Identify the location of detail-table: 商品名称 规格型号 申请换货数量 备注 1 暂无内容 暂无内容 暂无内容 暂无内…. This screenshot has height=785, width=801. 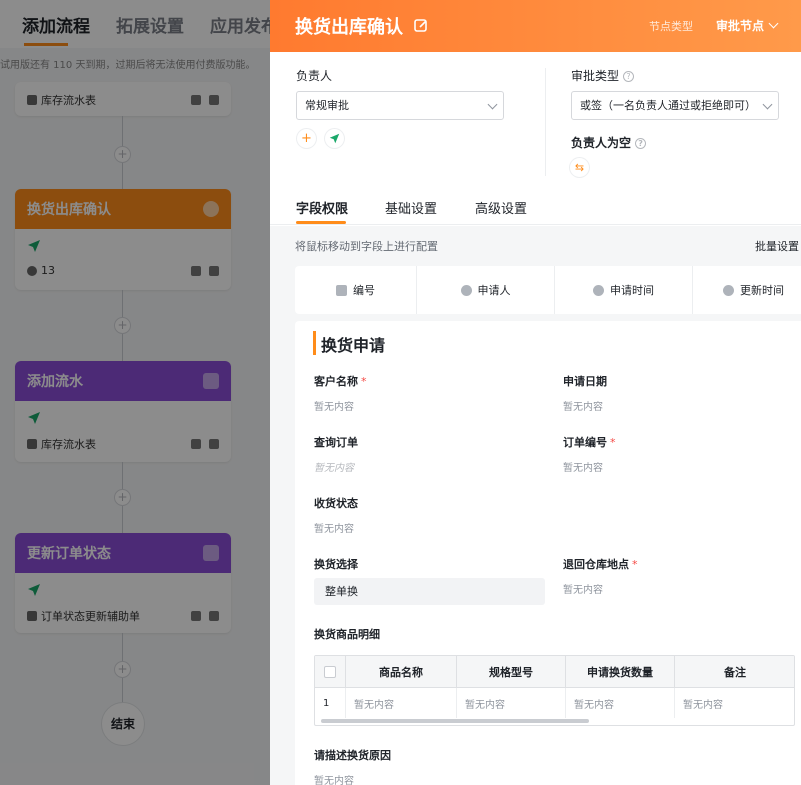
(554, 690).